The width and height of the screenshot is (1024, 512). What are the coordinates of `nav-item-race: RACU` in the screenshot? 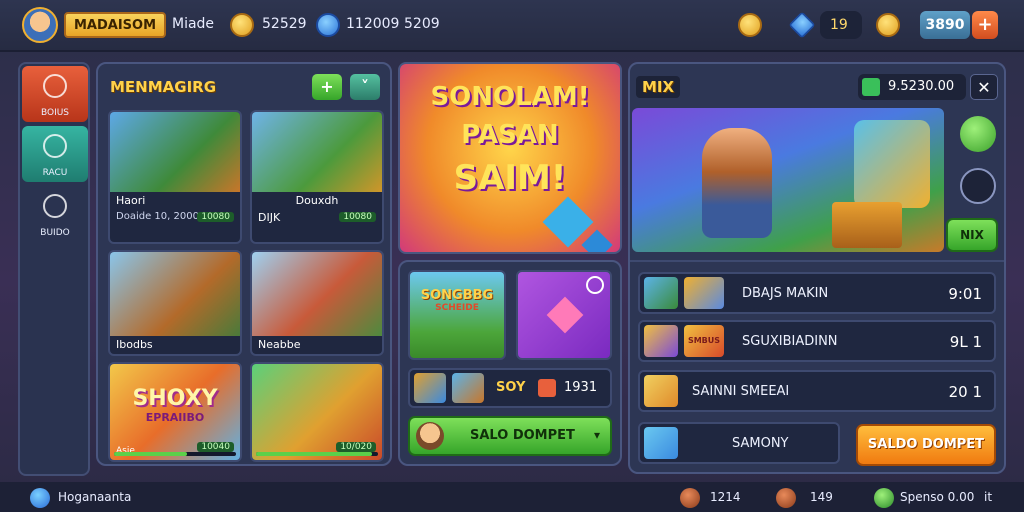 It's located at (55, 154).